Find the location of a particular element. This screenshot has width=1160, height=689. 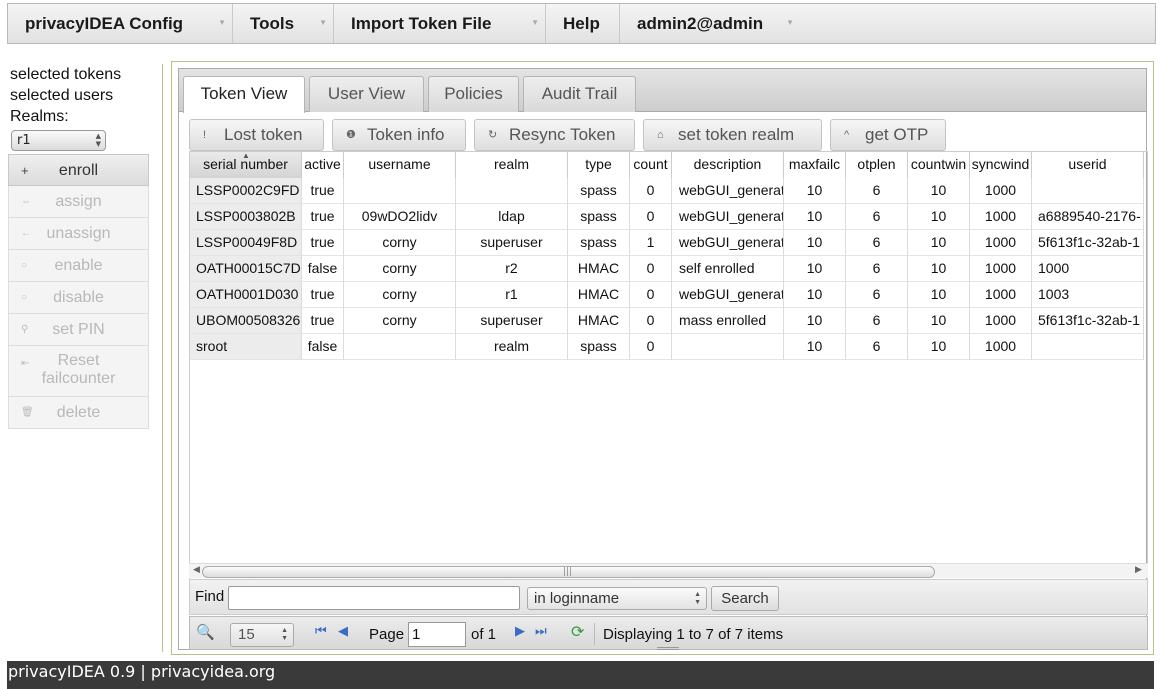

set-token-realm-button: ⌂ set token realm is located at coordinates (732, 135).